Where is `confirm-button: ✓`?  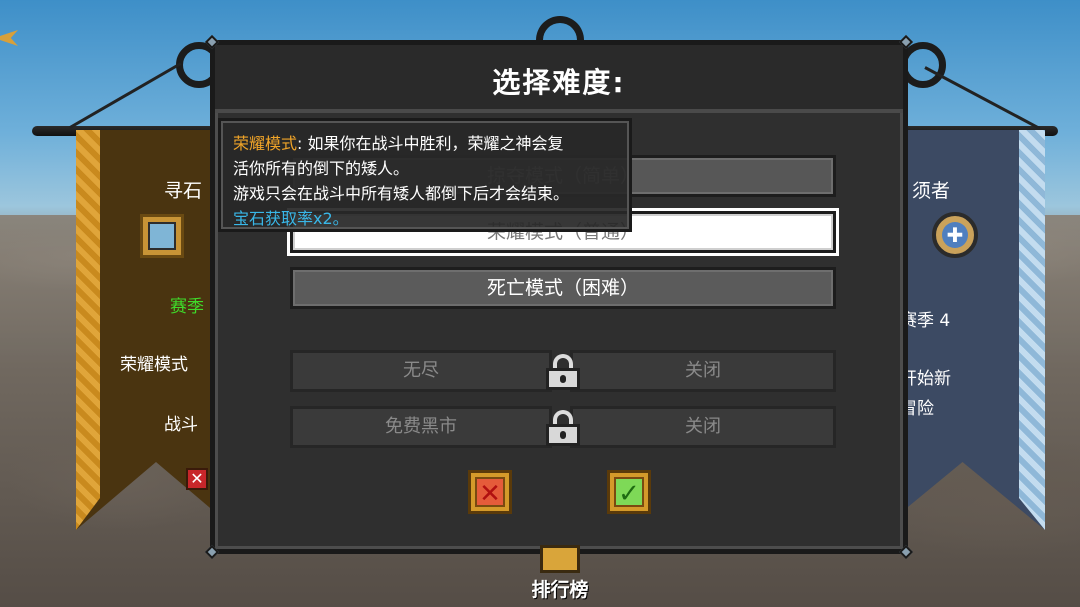 confirm-button: ✓ is located at coordinates (629, 492).